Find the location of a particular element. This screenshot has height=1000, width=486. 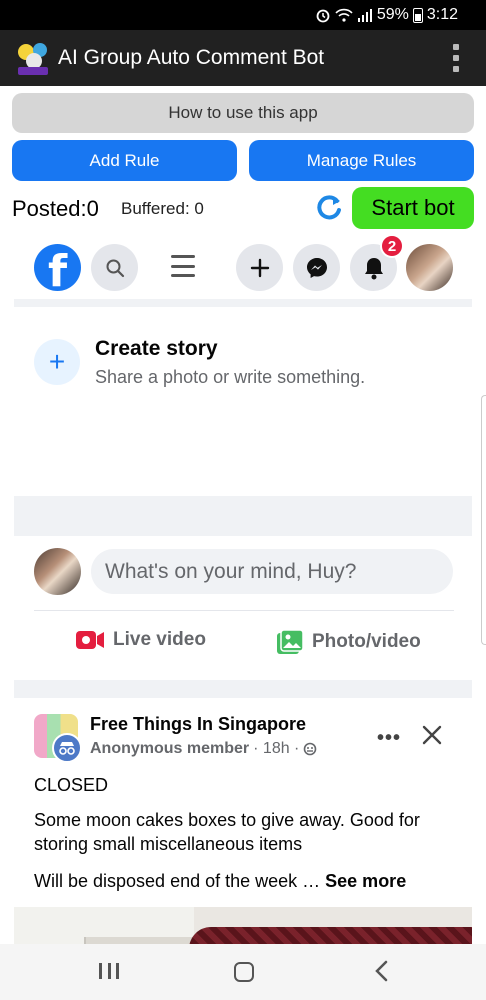

plus-icon is located at coordinates (259, 267).